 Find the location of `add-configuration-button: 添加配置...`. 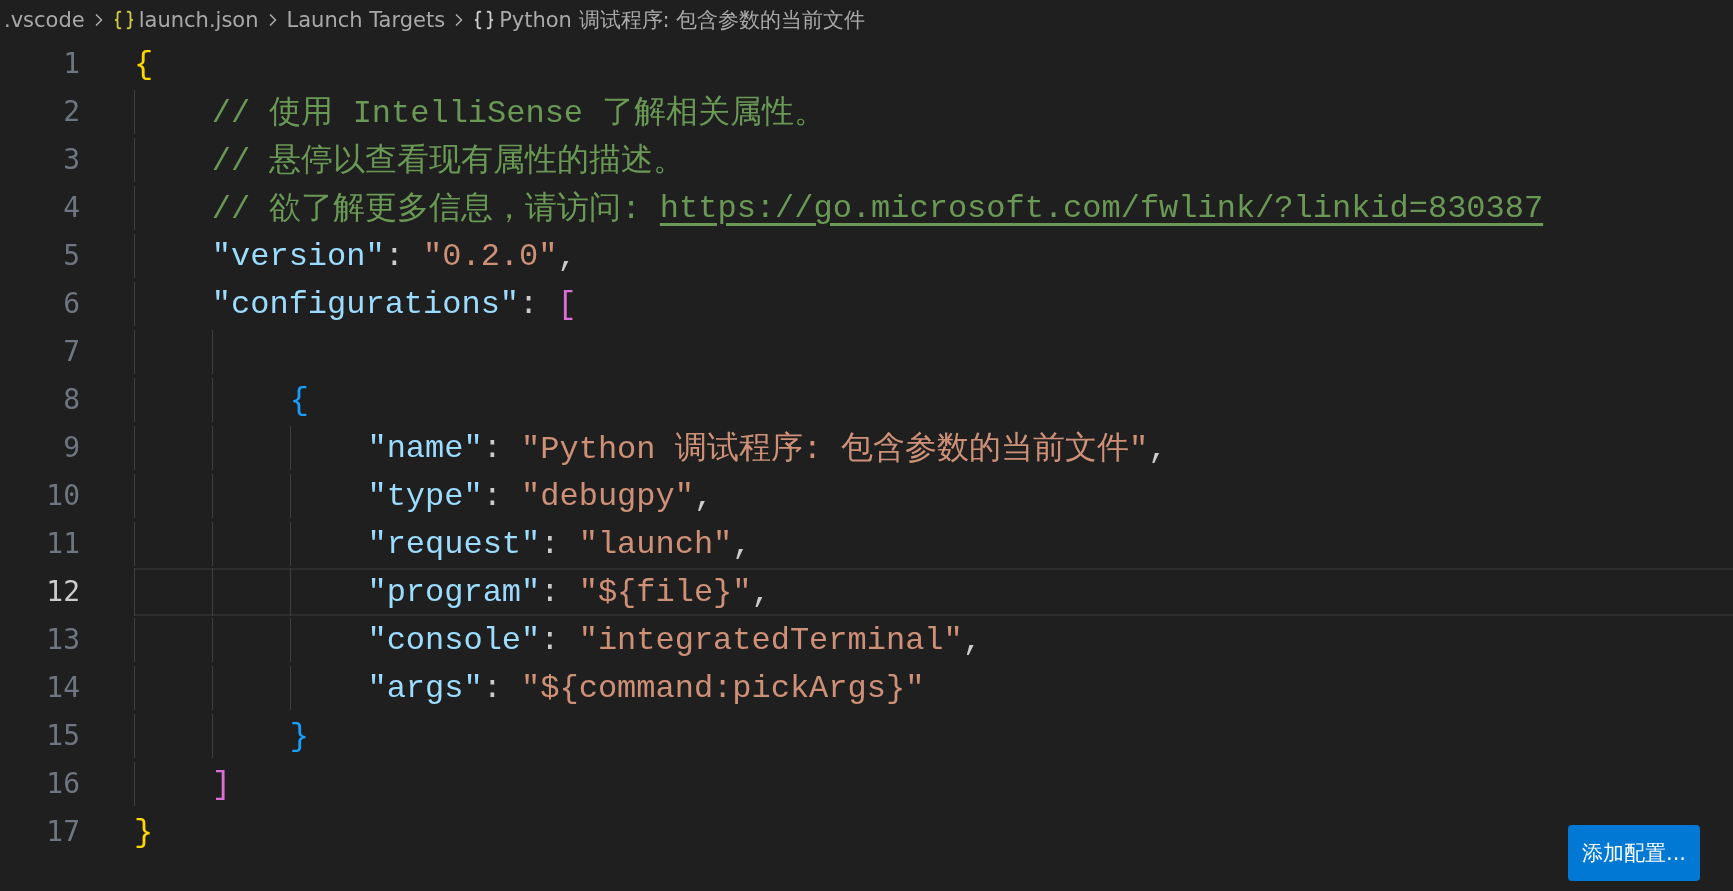

add-configuration-button: 添加配置... is located at coordinates (1633, 853).